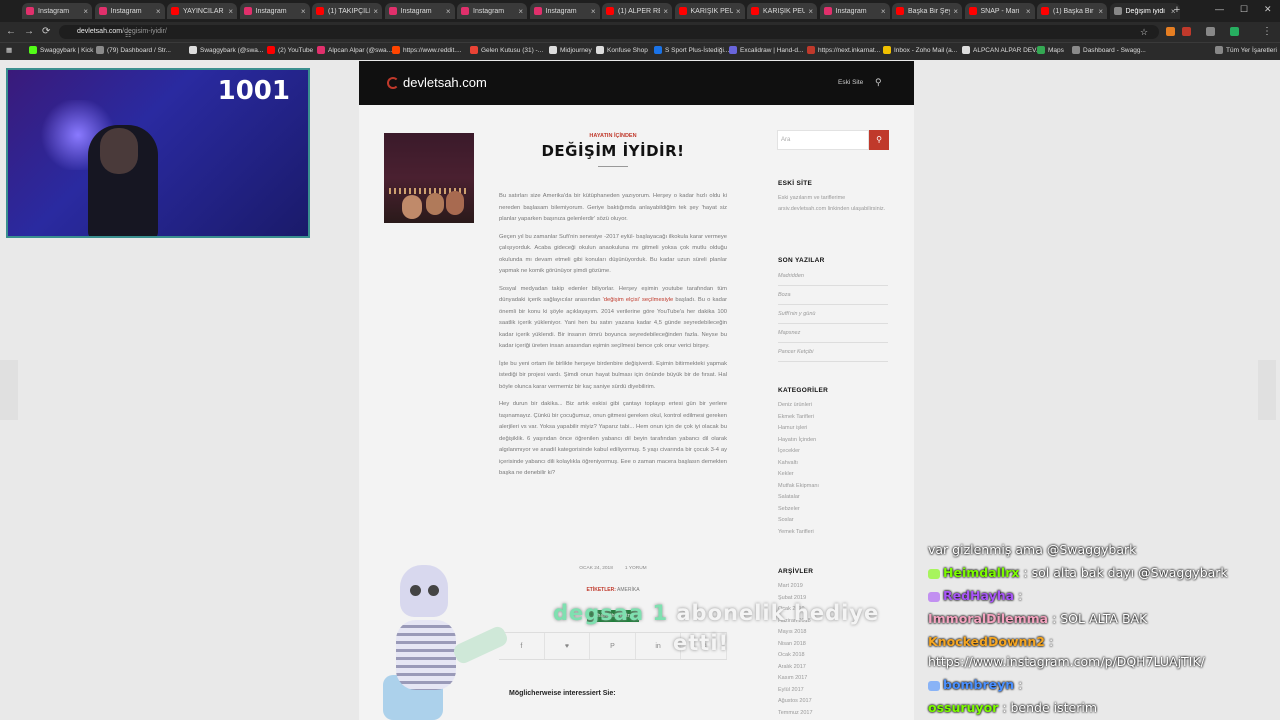  Describe the element at coordinates (878, 82) in the screenshot. I see `search-icon: ⚲` at that location.